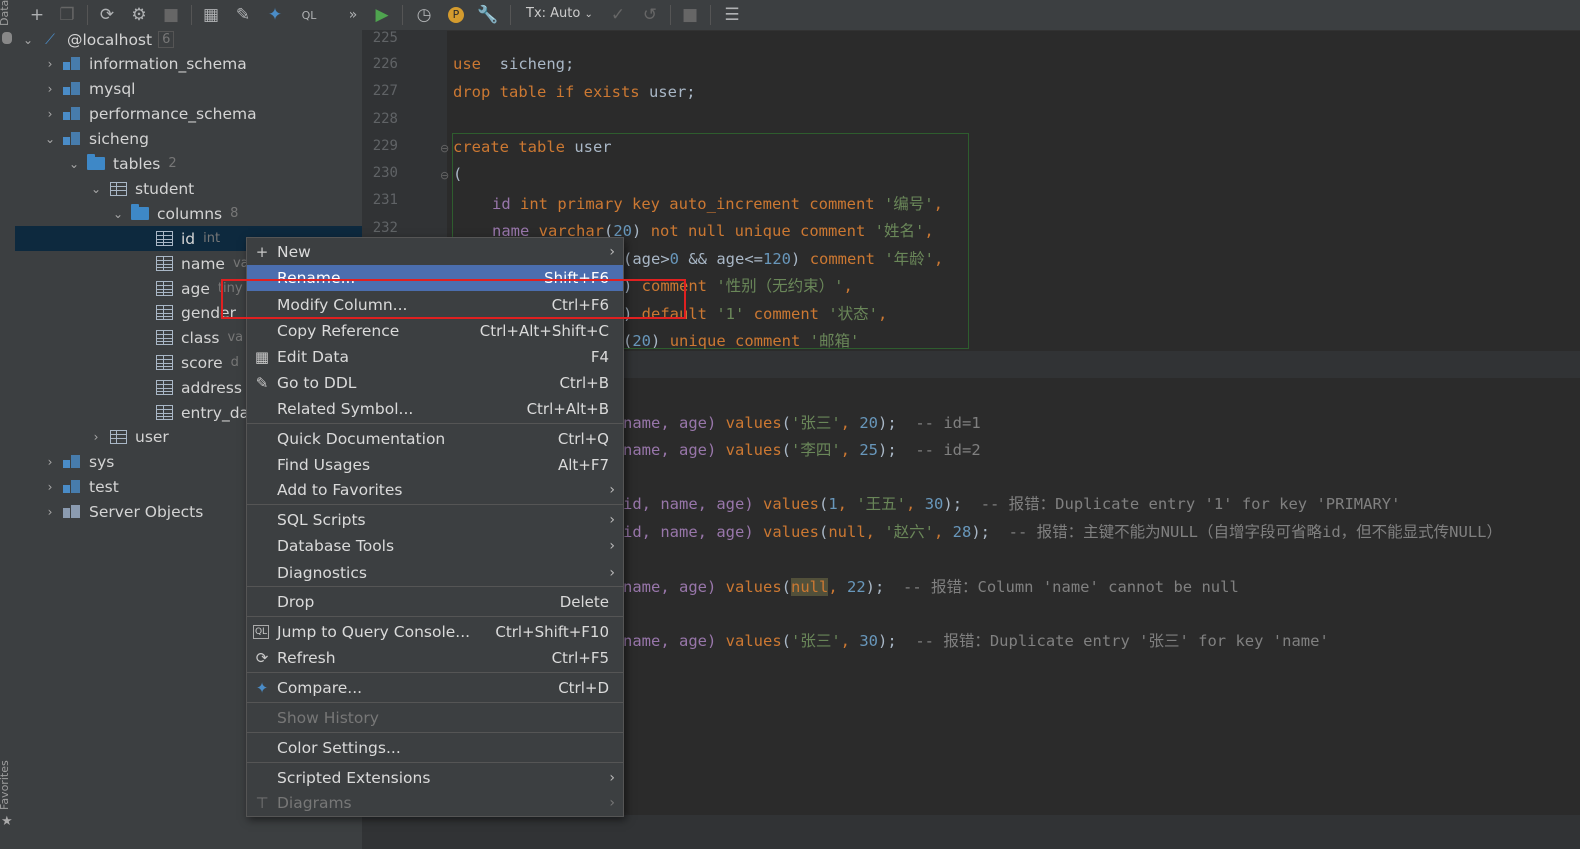 Image resolution: width=1580 pixels, height=849 pixels. What do you see at coordinates (188, 163) in the screenshot?
I see `tree-node-tables: ⌄ tables 2` at bounding box center [188, 163].